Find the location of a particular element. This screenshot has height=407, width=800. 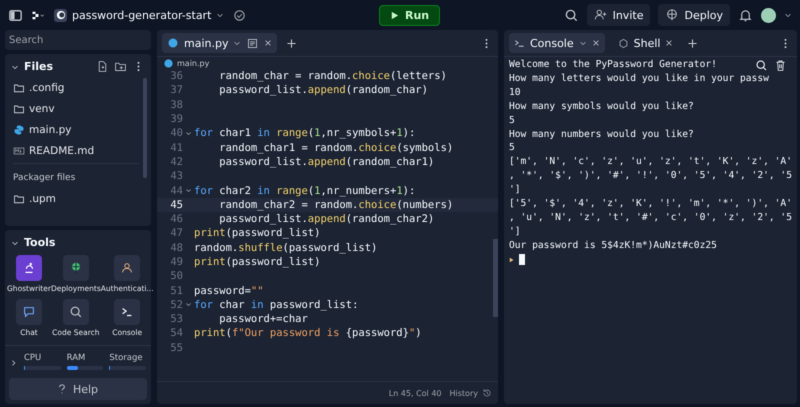

invite-button: Invite is located at coordinates (618, 15).